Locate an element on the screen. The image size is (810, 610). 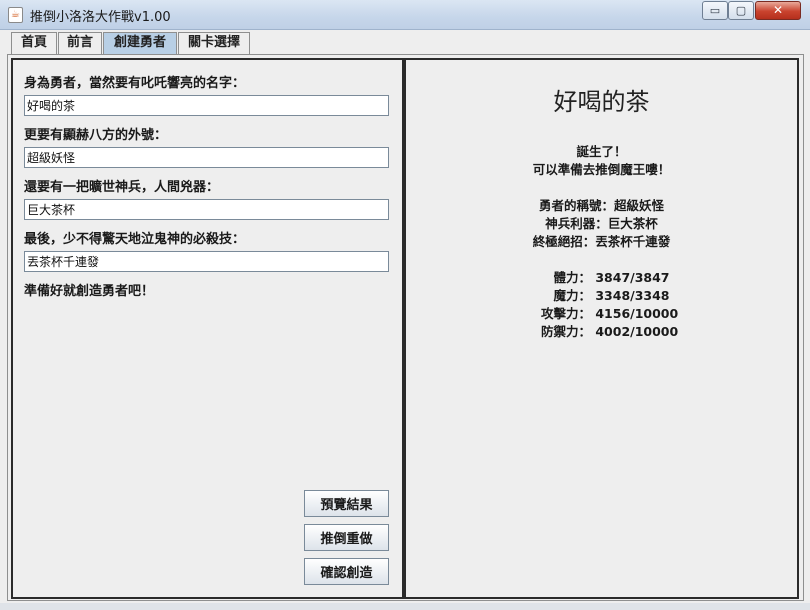
tab-create-hero: 創建勇者 is located at coordinates (140, 43).